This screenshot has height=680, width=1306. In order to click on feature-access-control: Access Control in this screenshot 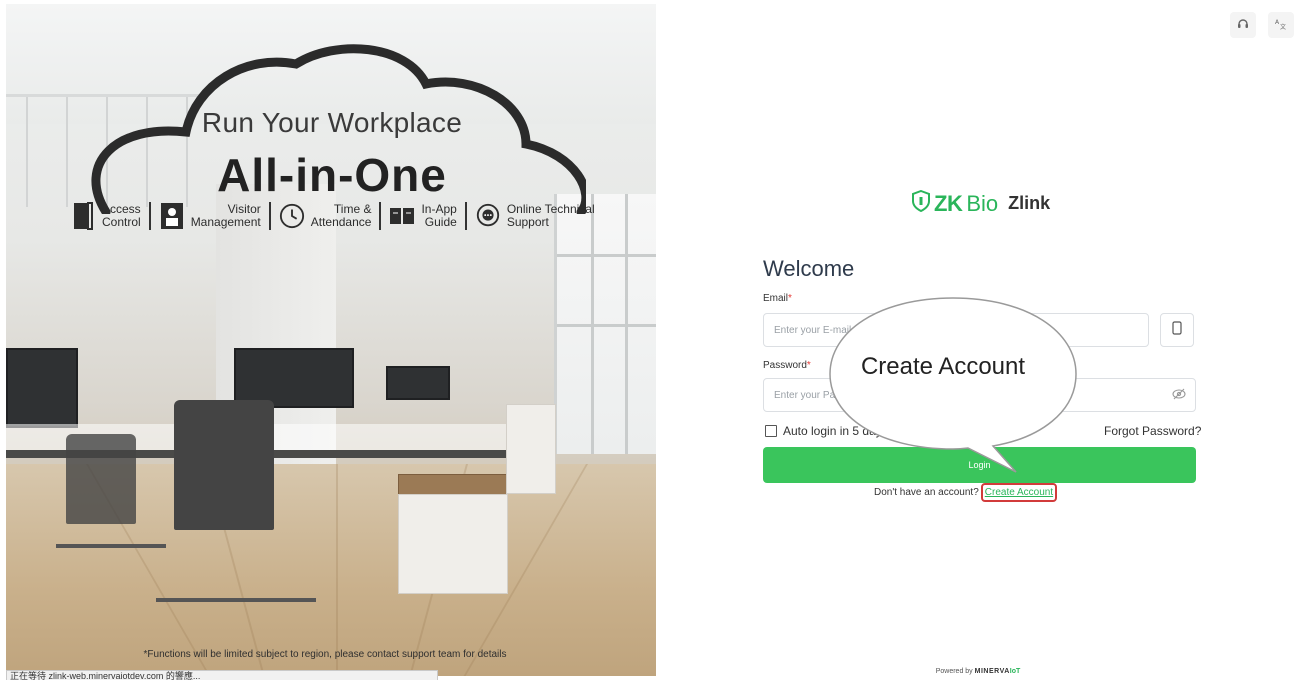, I will do `click(105, 216)`.